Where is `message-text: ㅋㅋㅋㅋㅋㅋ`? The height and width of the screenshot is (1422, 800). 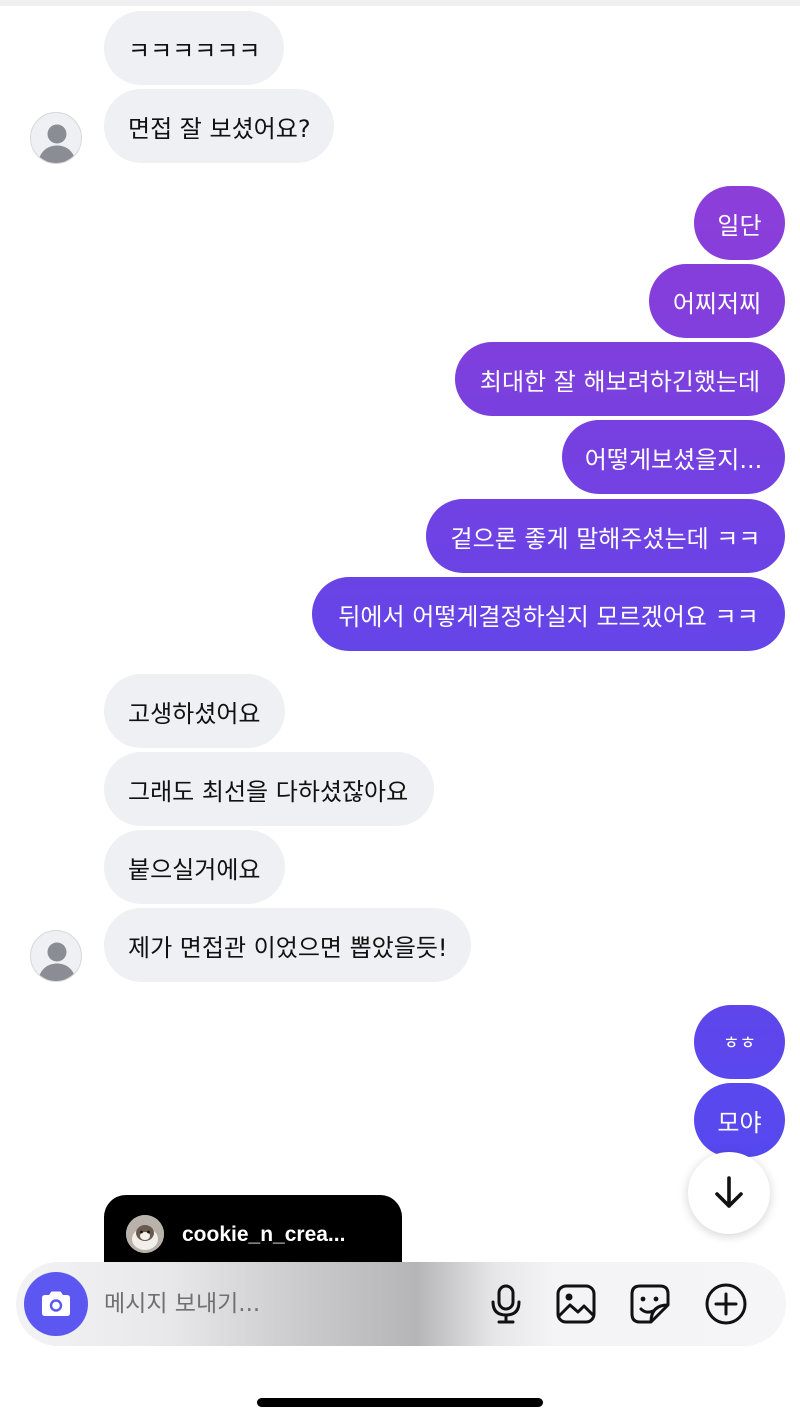 message-text: ㅋㅋㅋㅋㅋㅋ is located at coordinates (194, 50).